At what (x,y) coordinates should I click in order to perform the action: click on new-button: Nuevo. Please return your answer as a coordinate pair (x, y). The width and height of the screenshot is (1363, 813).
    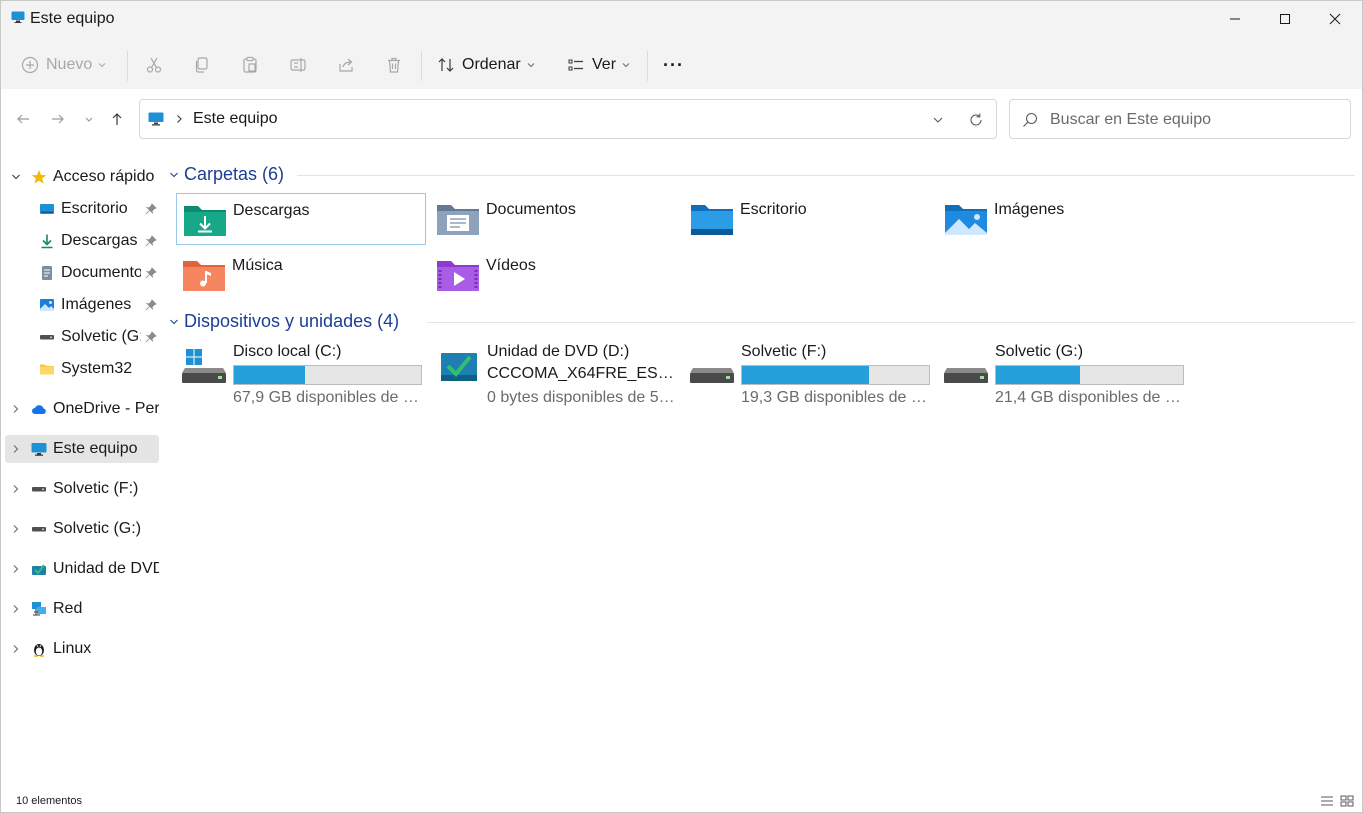
    Looking at the image, I should click on (63, 65).